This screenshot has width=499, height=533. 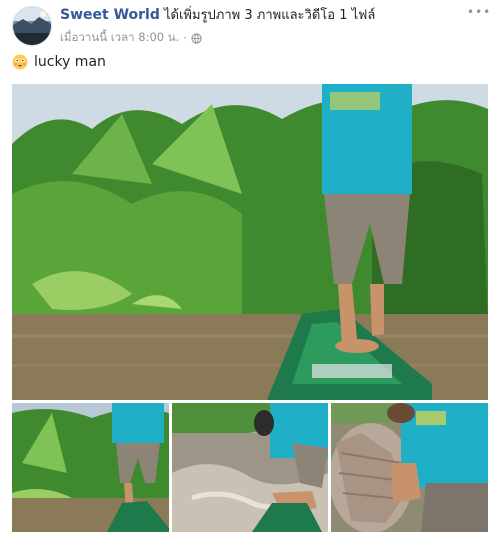 I want to click on post-message: lucky man, so click(x=59, y=62).